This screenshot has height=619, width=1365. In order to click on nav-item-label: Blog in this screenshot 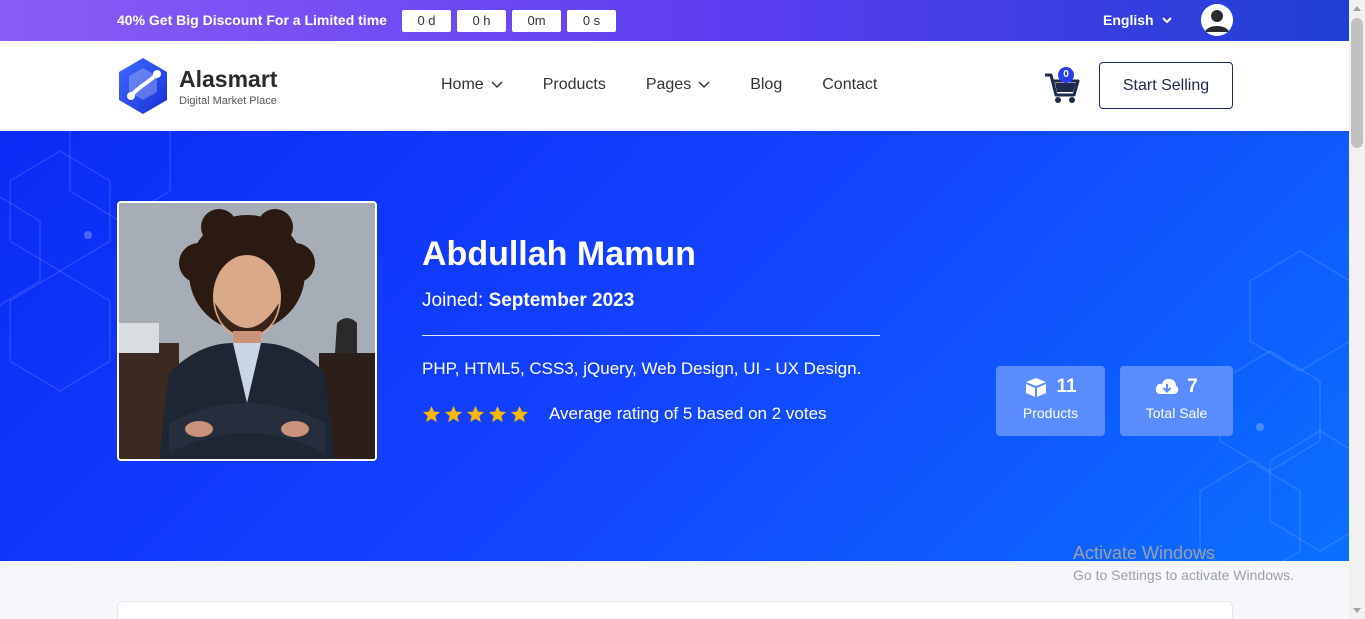, I will do `click(766, 84)`.